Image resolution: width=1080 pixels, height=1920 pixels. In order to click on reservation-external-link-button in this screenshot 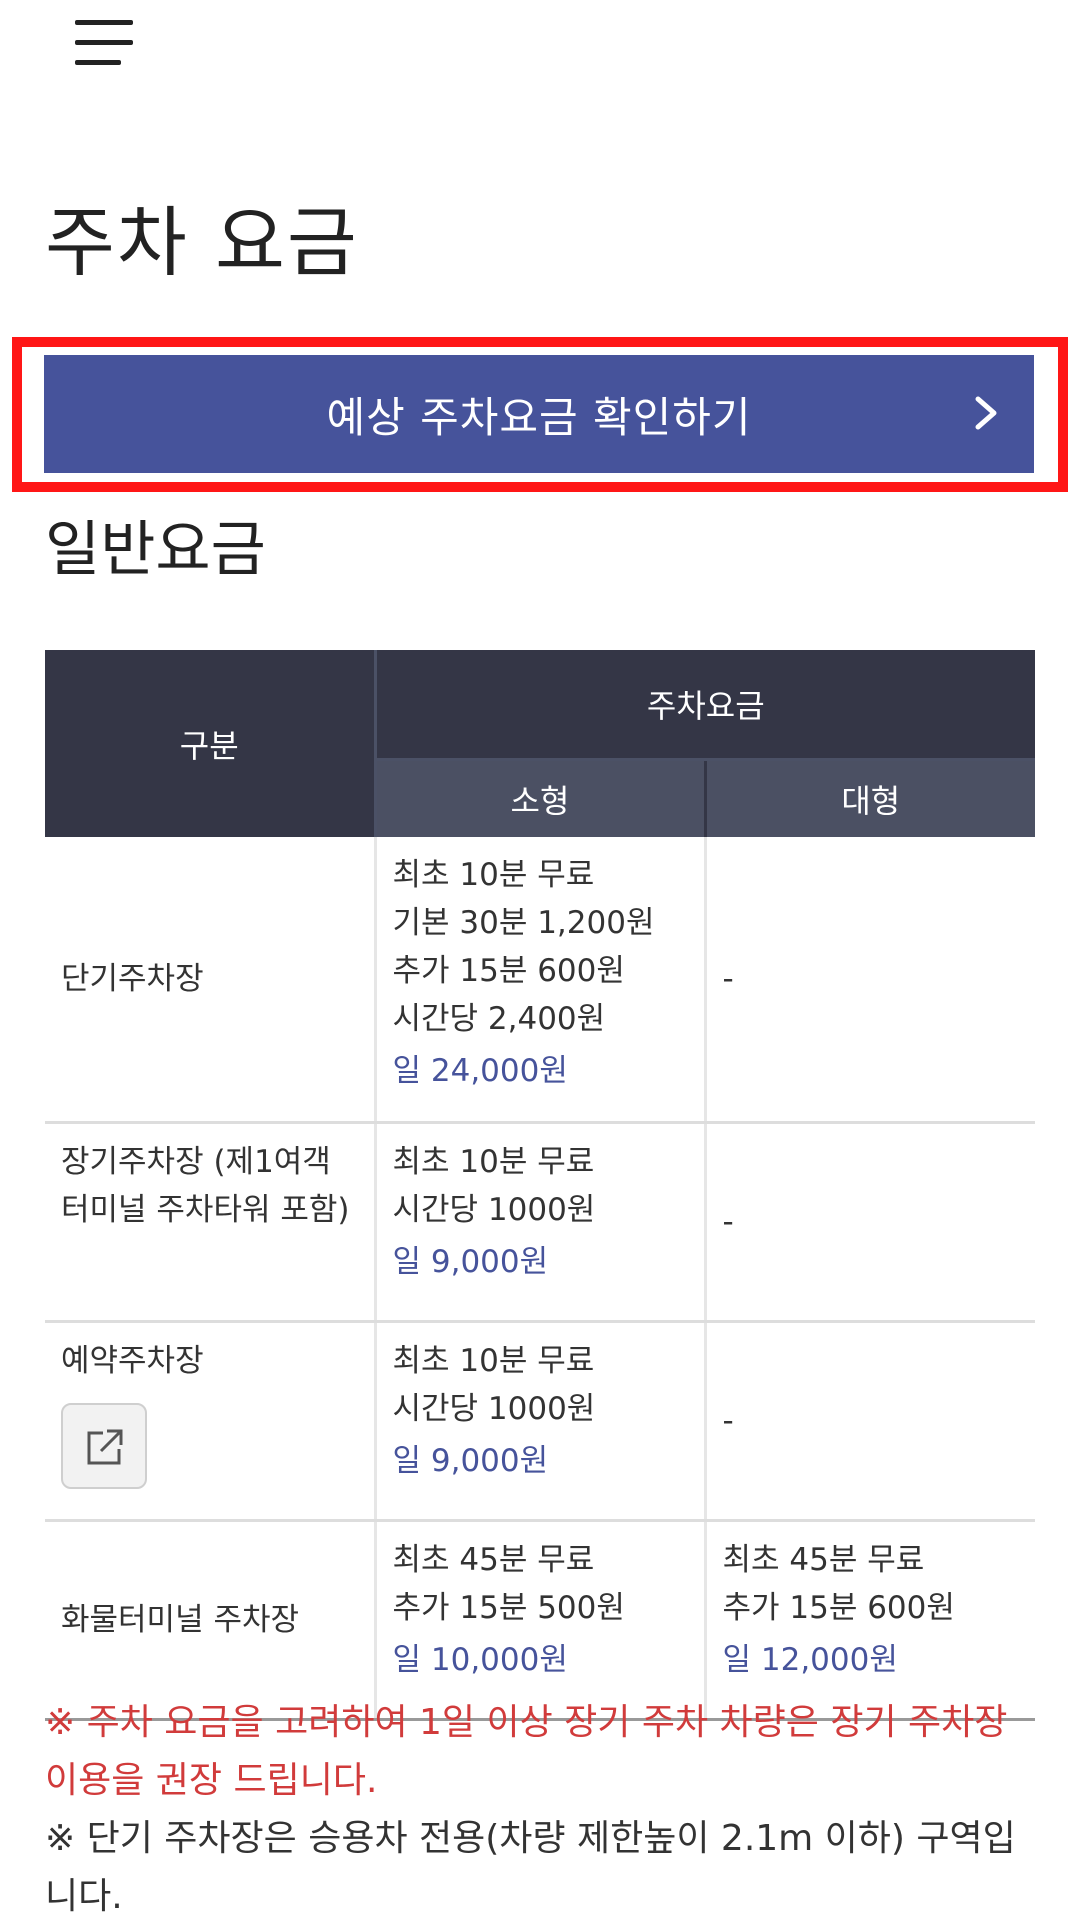, I will do `click(104, 1446)`.